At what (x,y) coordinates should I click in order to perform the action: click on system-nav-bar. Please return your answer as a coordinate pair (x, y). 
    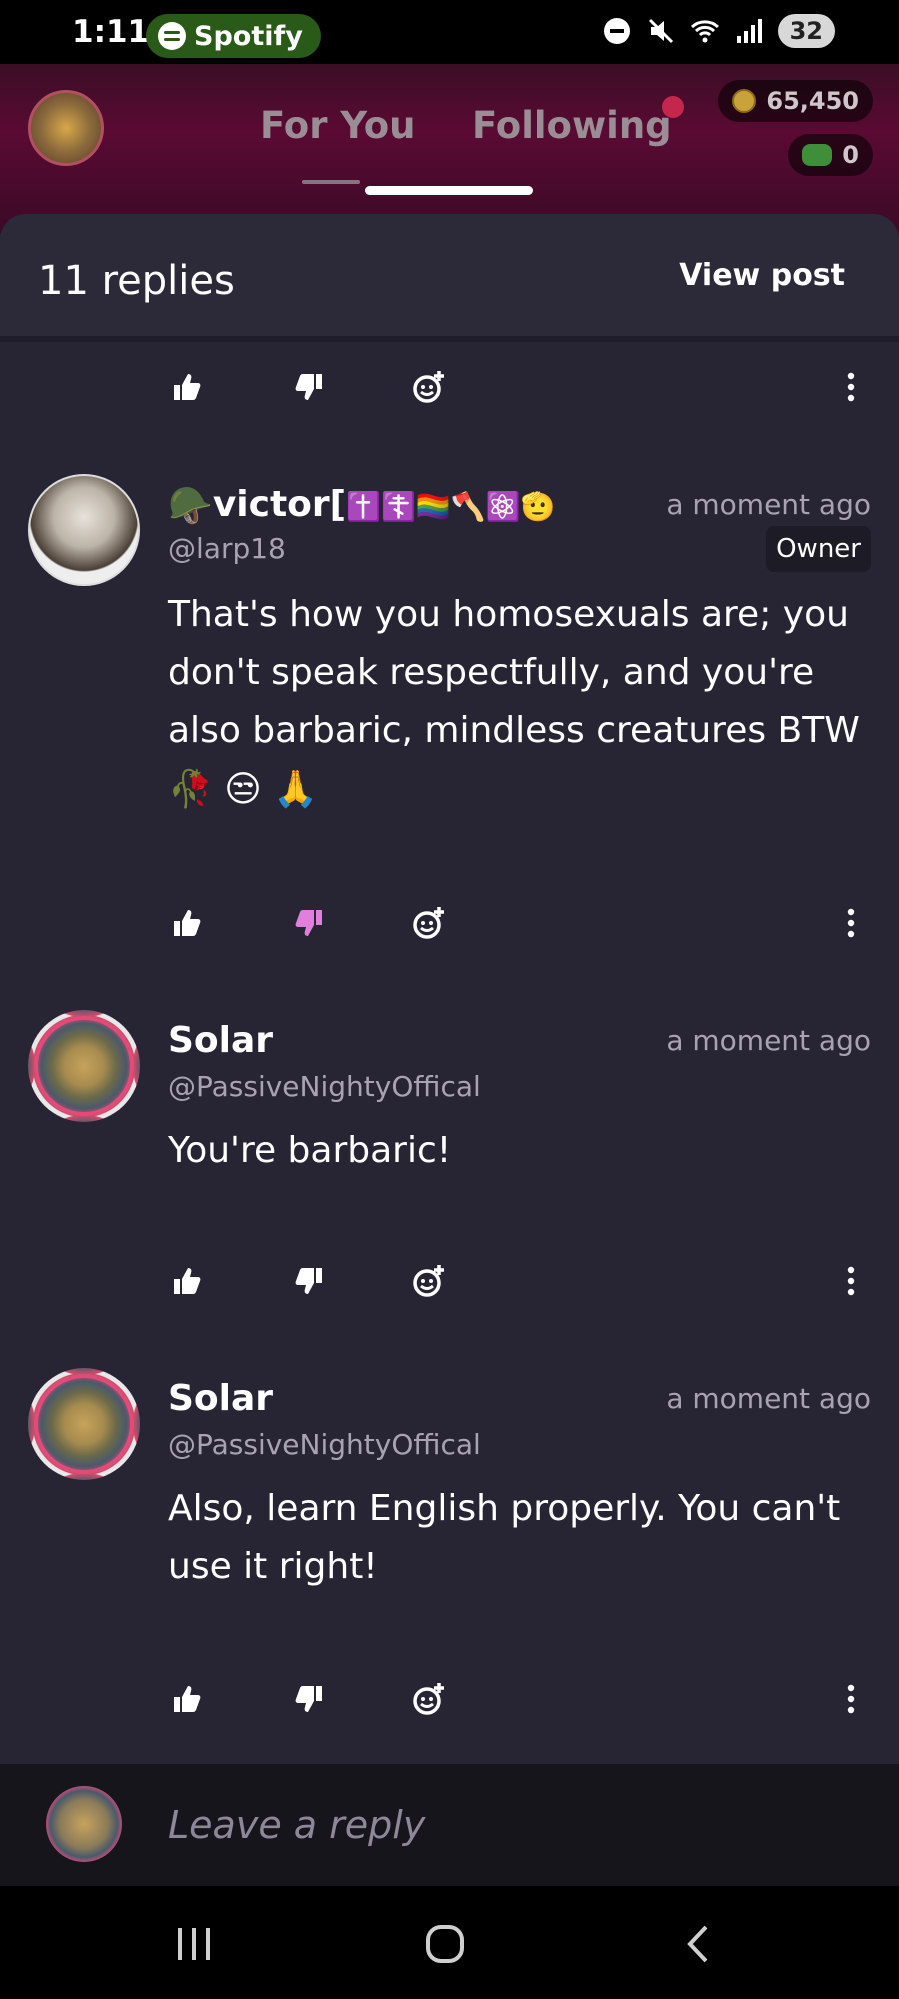
    Looking at the image, I should click on (449, 1942).